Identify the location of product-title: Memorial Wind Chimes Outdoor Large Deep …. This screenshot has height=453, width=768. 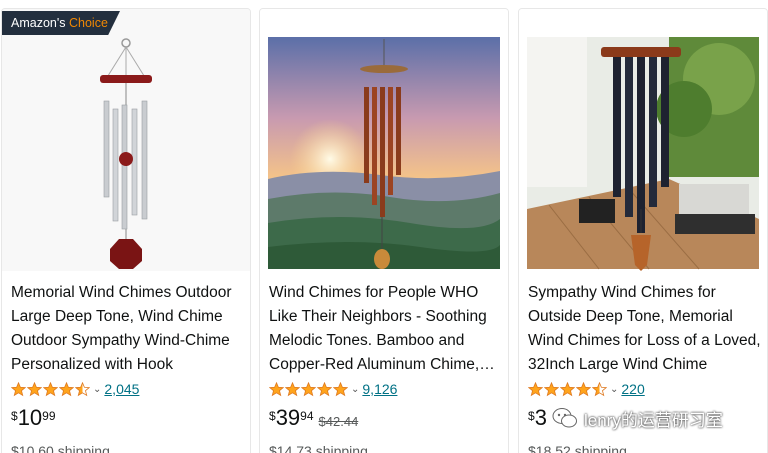
(129, 329).